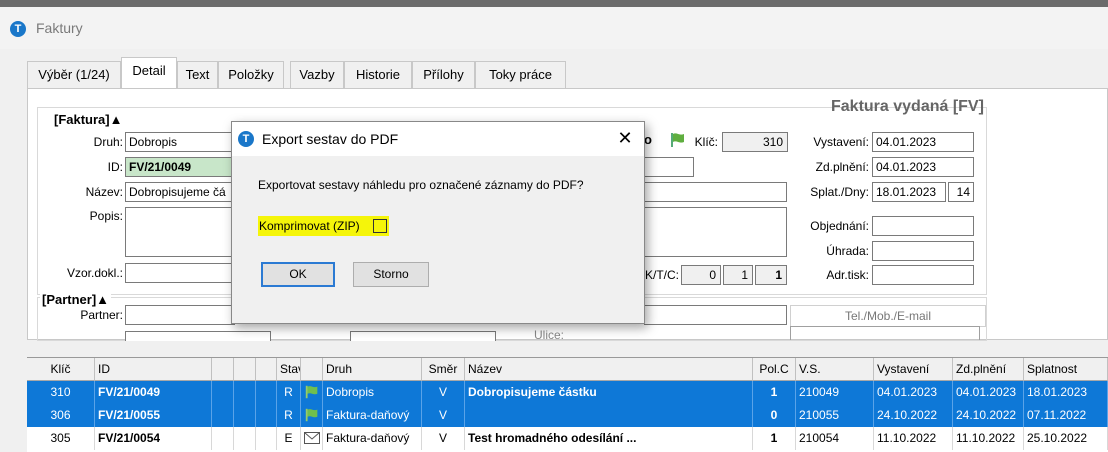 The height and width of the screenshot is (452, 1108). I want to click on kontakt-field, so click(423, 336).